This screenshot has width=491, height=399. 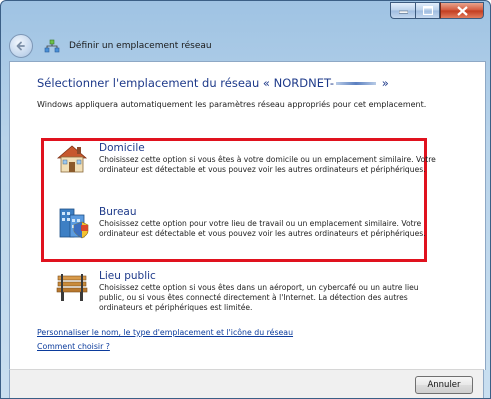 I want to click on close-button, so click(x=462, y=10).